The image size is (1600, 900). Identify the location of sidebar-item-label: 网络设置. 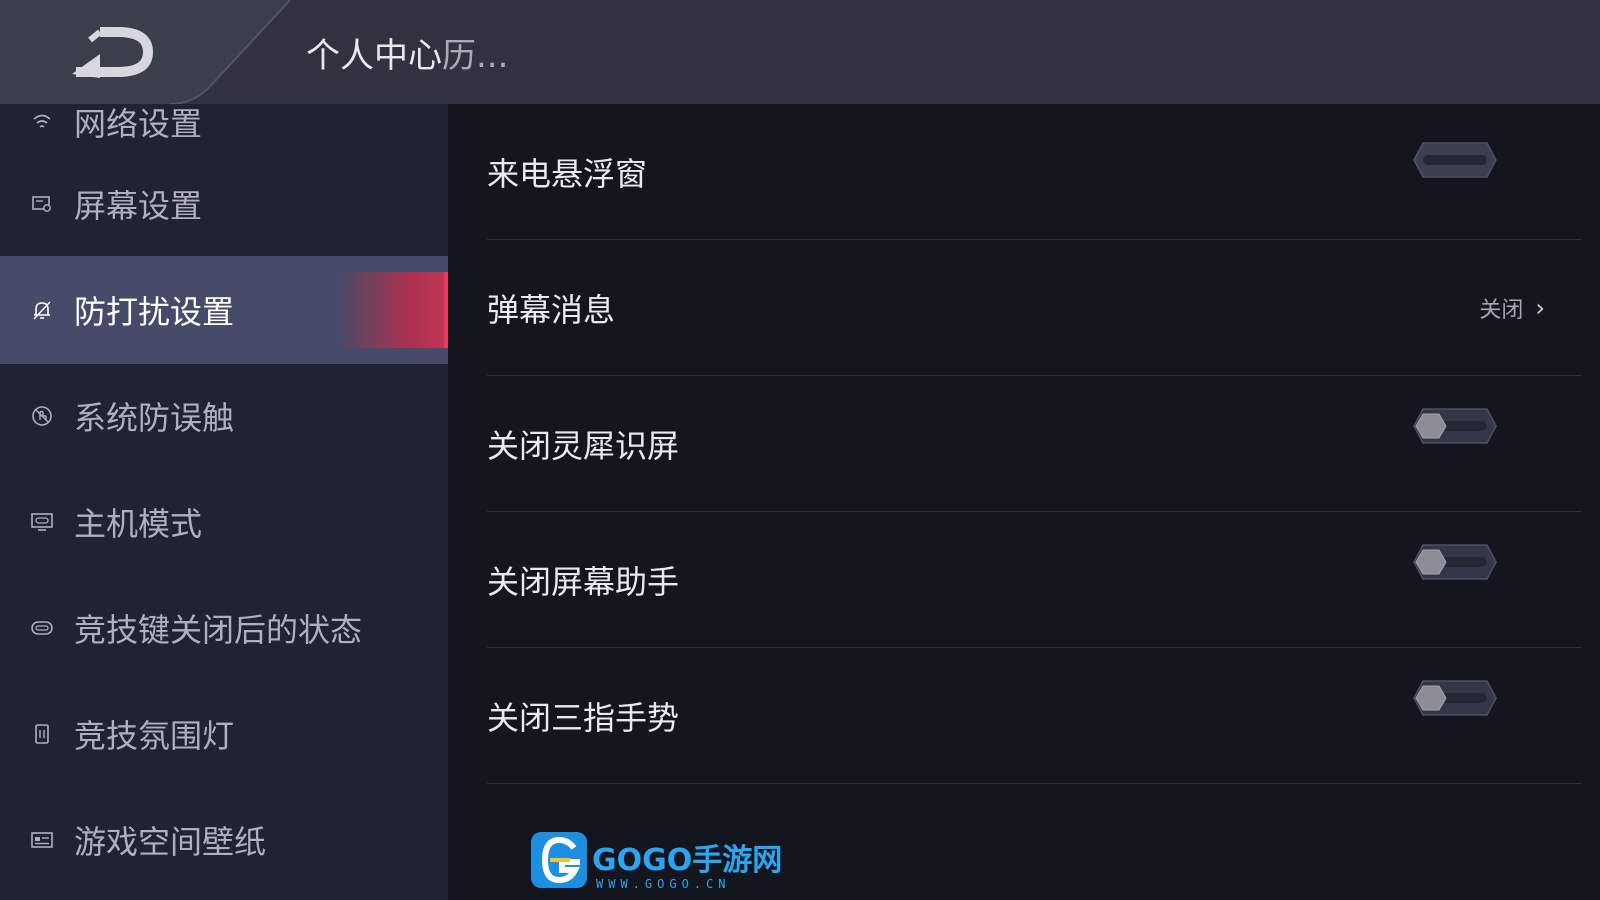
(138, 124).